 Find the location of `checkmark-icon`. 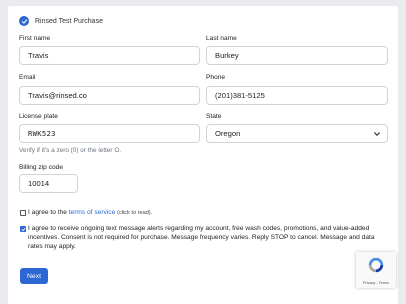

checkmark-icon is located at coordinates (23, 229).